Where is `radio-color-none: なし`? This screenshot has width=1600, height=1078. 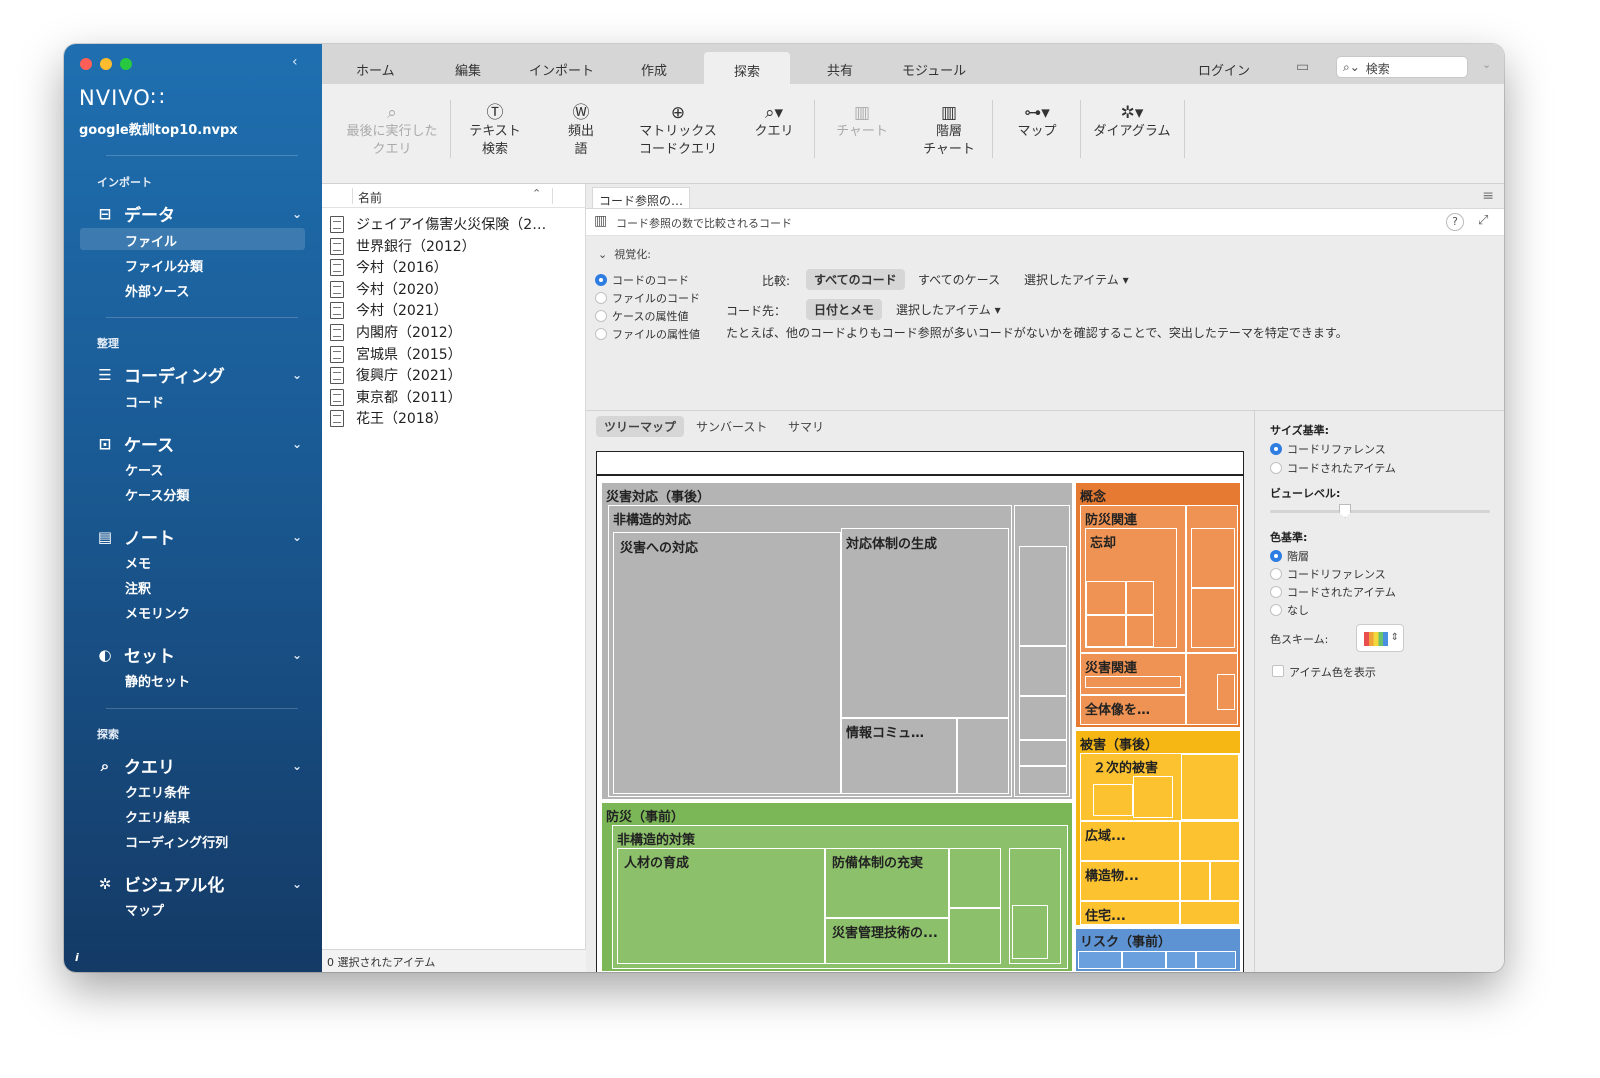 radio-color-none: なし is located at coordinates (1289, 610).